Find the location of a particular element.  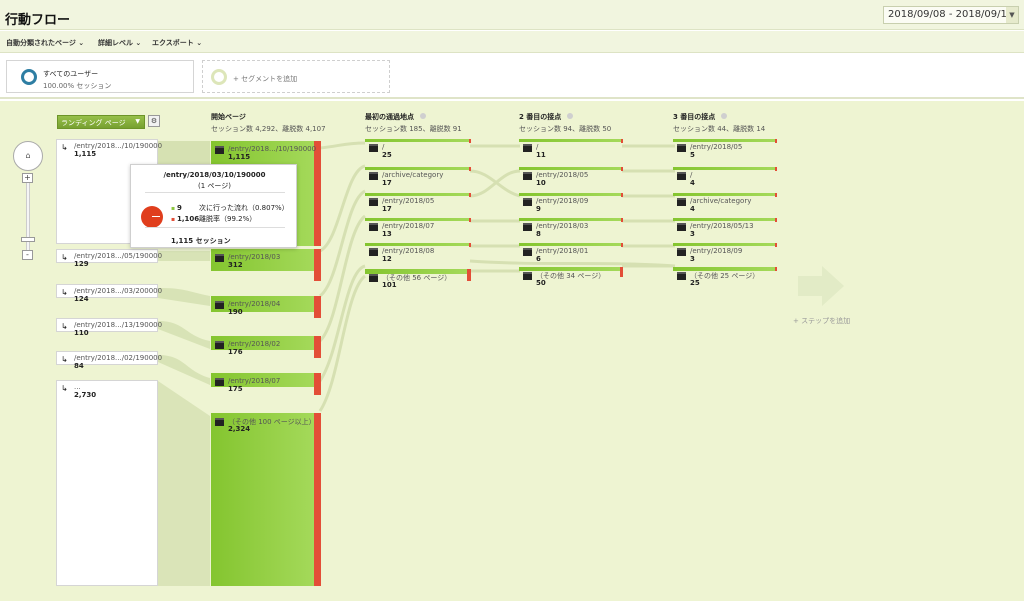

node-value: 101 is located at coordinates (389, 285).